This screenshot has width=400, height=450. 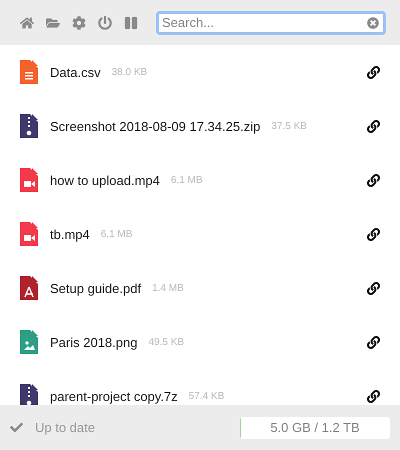 I want to click on file-name: tb.mp4, so click(x=70, y=234).